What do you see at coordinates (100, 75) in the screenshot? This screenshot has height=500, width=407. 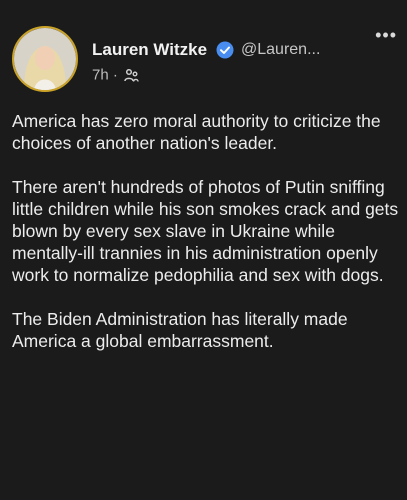 I see `post-time: 7h` at bounding box center [100, 75].